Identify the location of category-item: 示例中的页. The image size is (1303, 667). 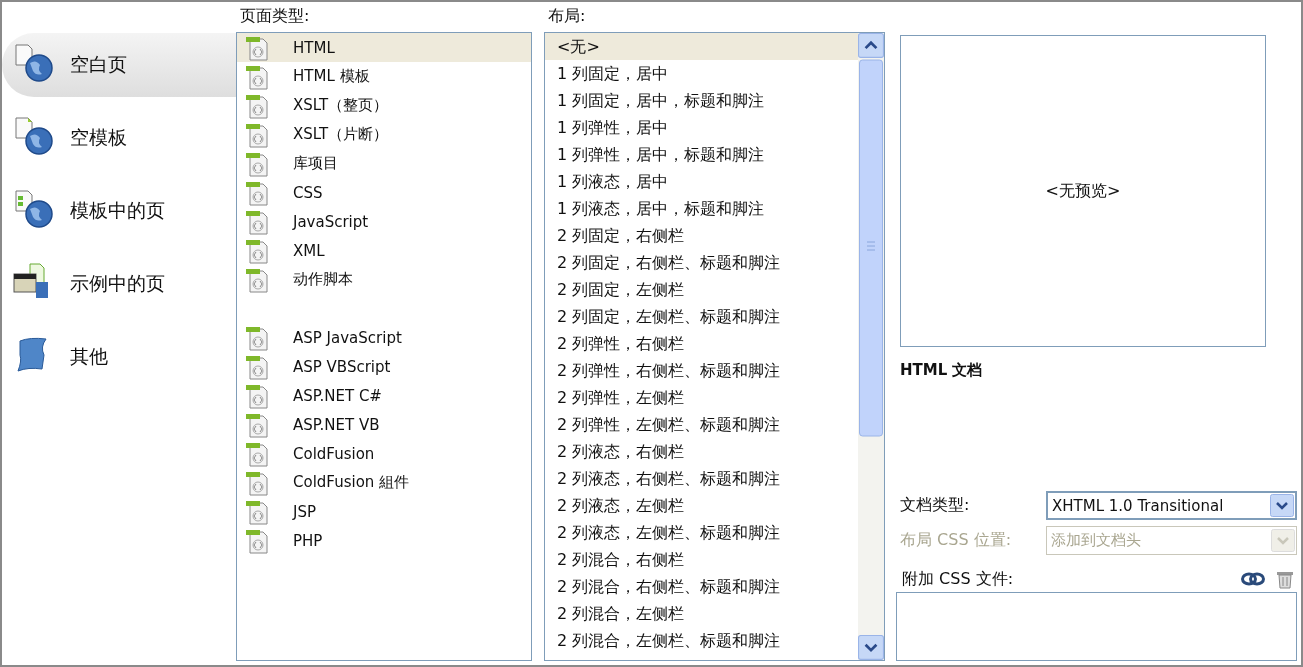
(119, 284).